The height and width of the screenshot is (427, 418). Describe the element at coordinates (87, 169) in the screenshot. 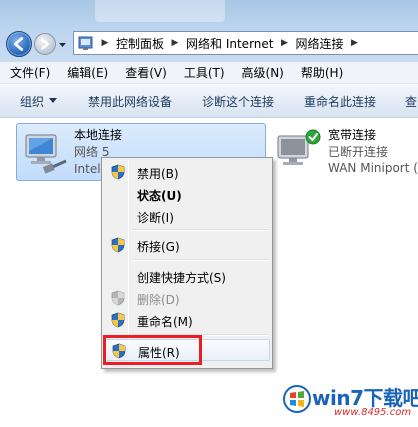

I see `local-connection-device: Intel` at that location.